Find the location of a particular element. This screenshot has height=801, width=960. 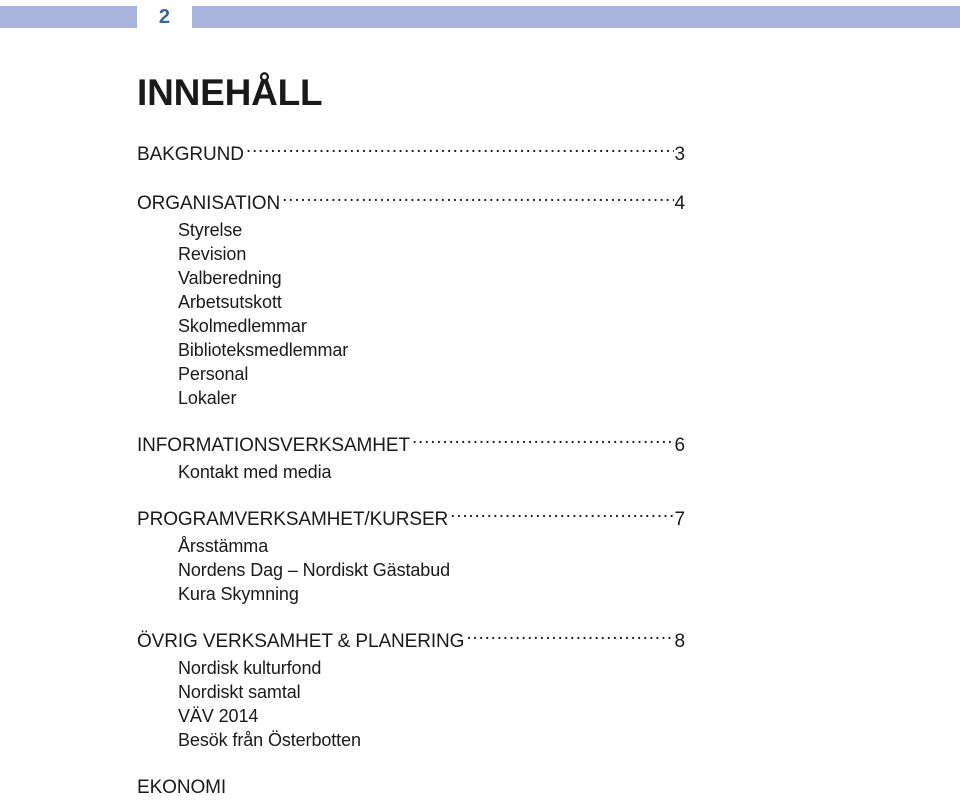

page-header-band: 2 is located at coordinates (480, 17).